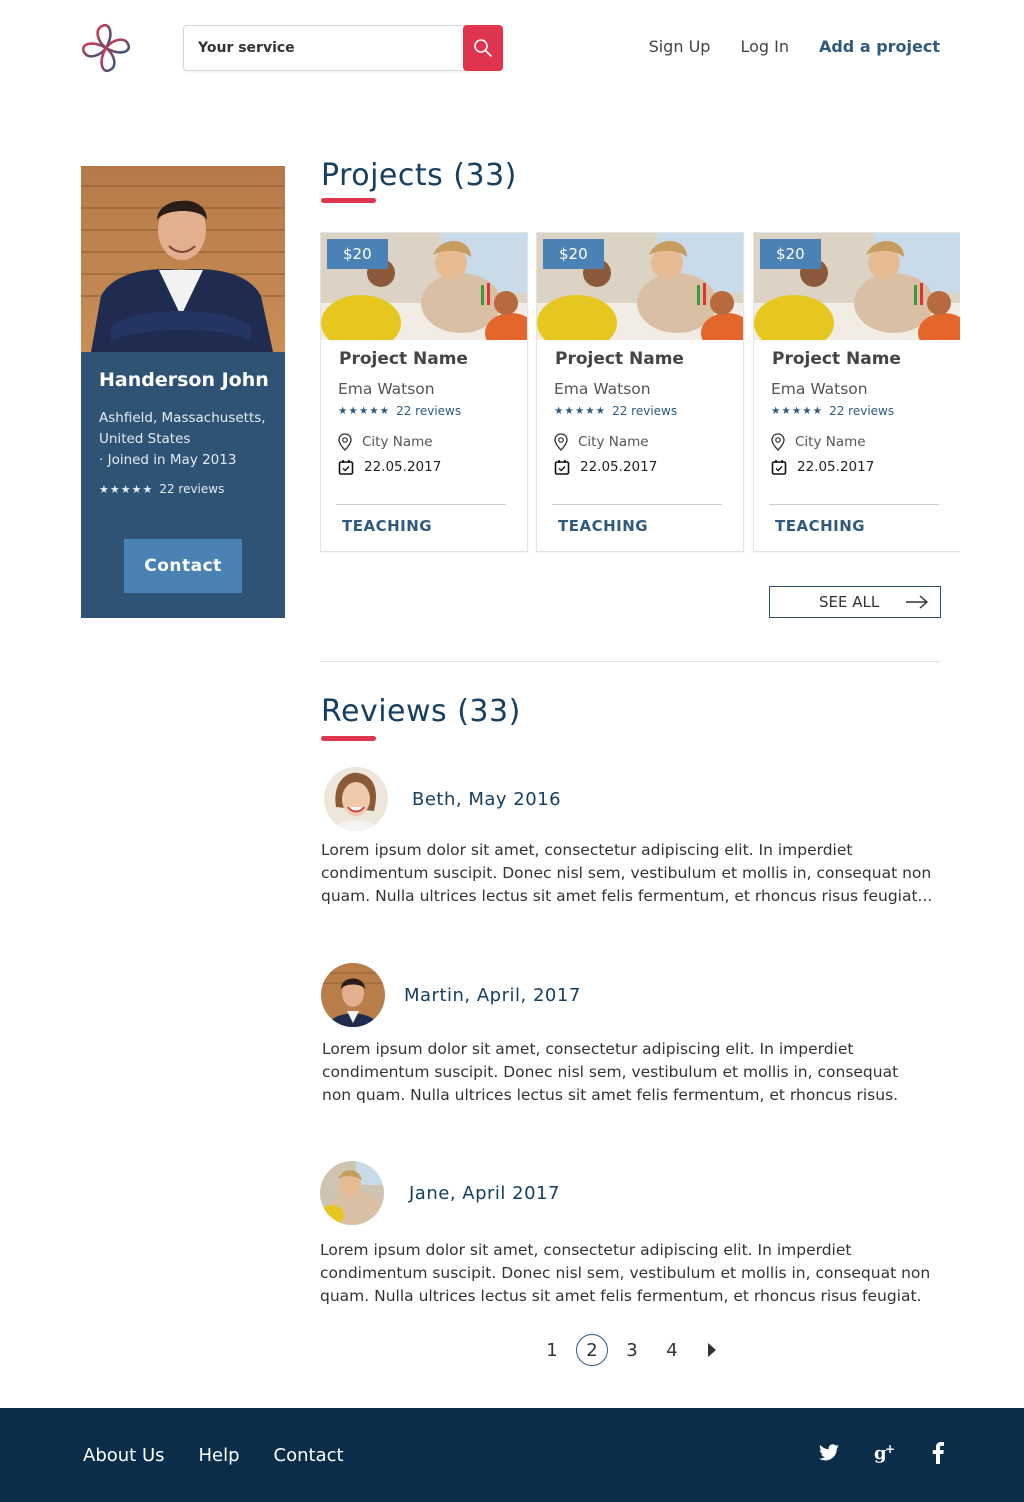 Image resolution: width=1024 pixels, height=1502 pixels. What do you see at coordinates (182, 428) in the screenshot?
I see `profile-location: Ashfield, Massachusetts, United States` at bounding box center [182, 428].